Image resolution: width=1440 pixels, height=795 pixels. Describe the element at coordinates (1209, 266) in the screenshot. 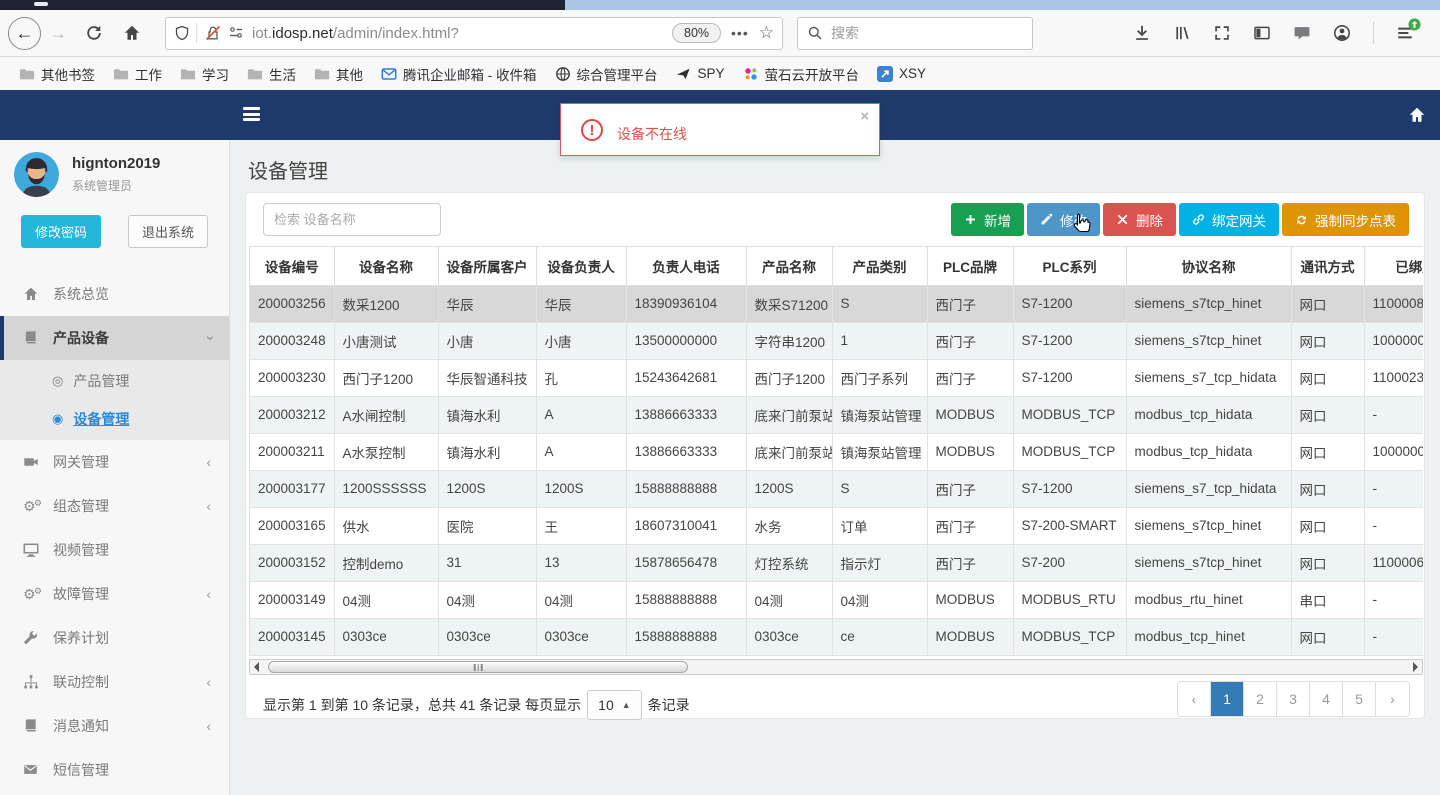

I see `column-header: 协议名称` at that location.